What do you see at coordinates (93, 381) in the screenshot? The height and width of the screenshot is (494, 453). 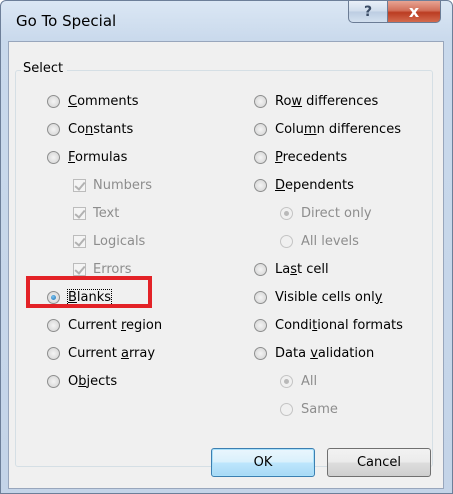 I see `option-label: Objects` at bounding box center [93, 381].